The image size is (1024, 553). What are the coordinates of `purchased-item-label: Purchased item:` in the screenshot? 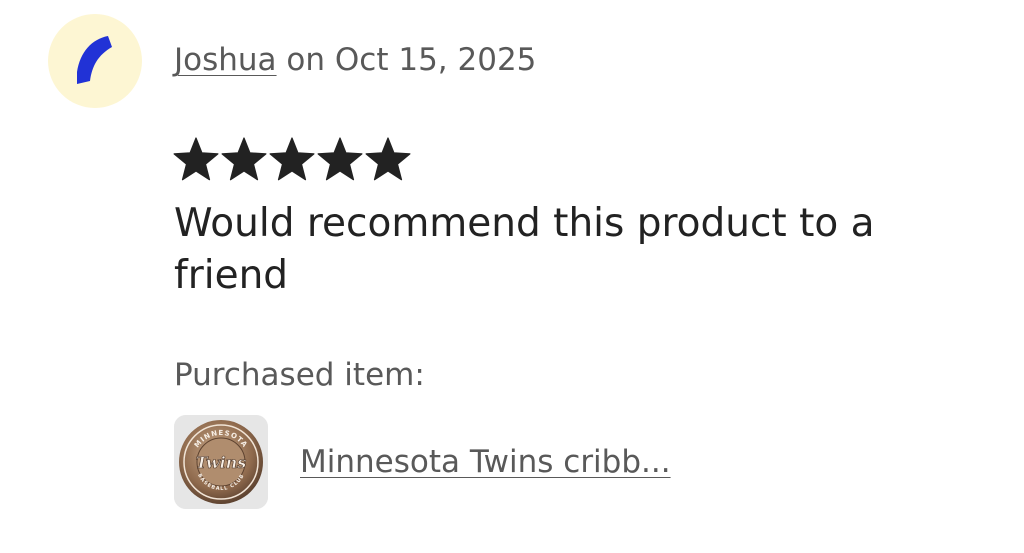 It's located at (299, 375).